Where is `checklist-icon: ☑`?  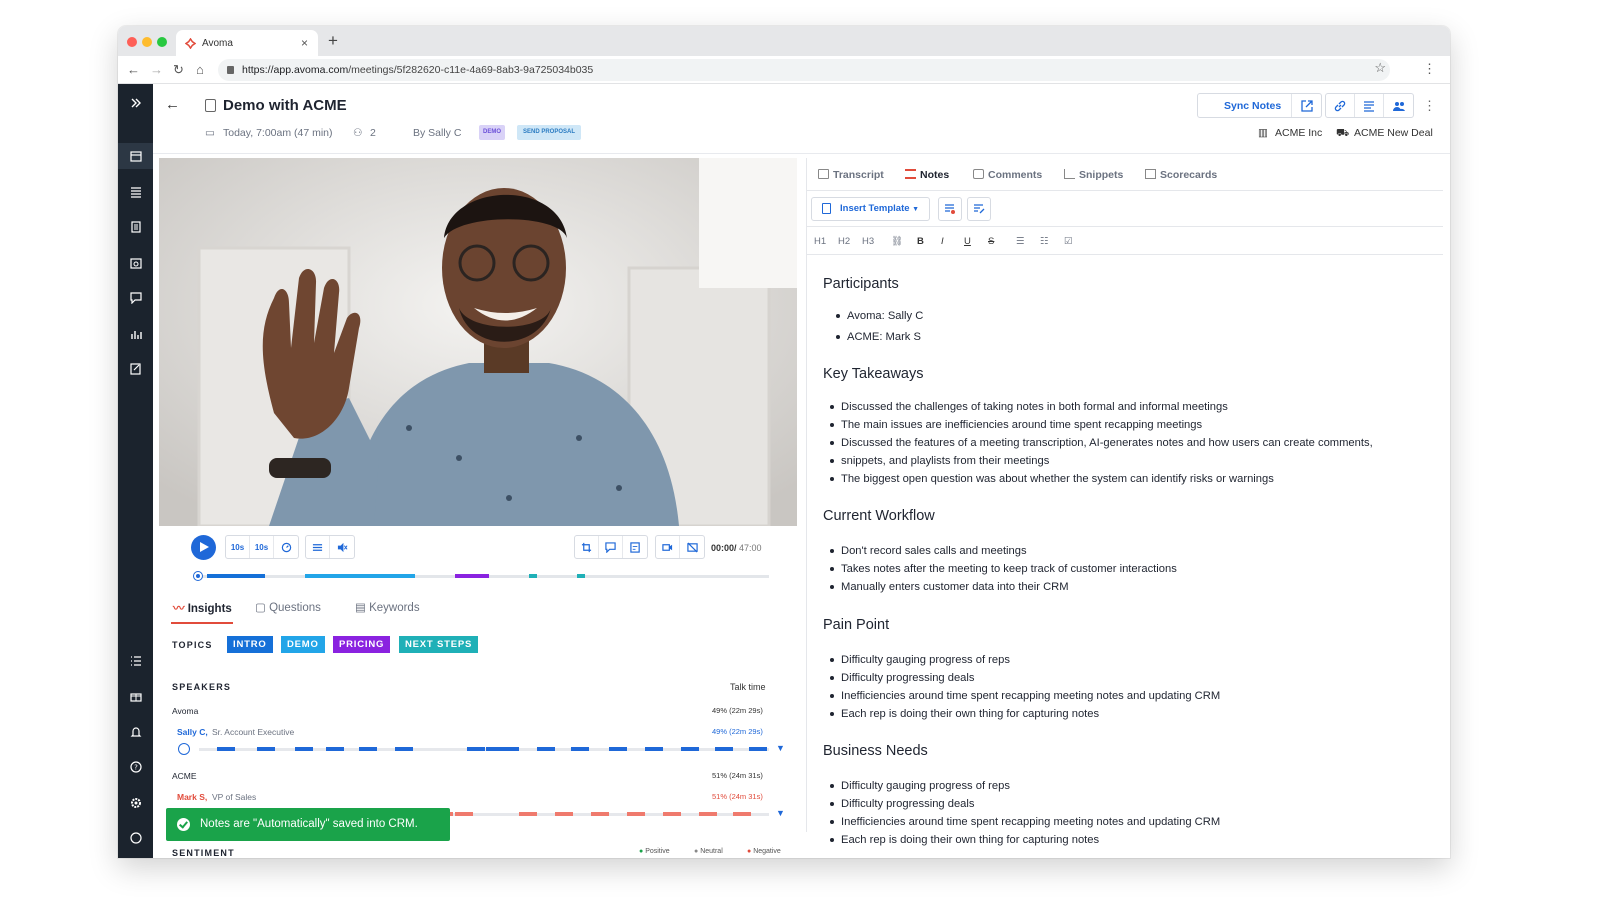
checklist-icon: ☑ is located at coordinates (1068, 241).